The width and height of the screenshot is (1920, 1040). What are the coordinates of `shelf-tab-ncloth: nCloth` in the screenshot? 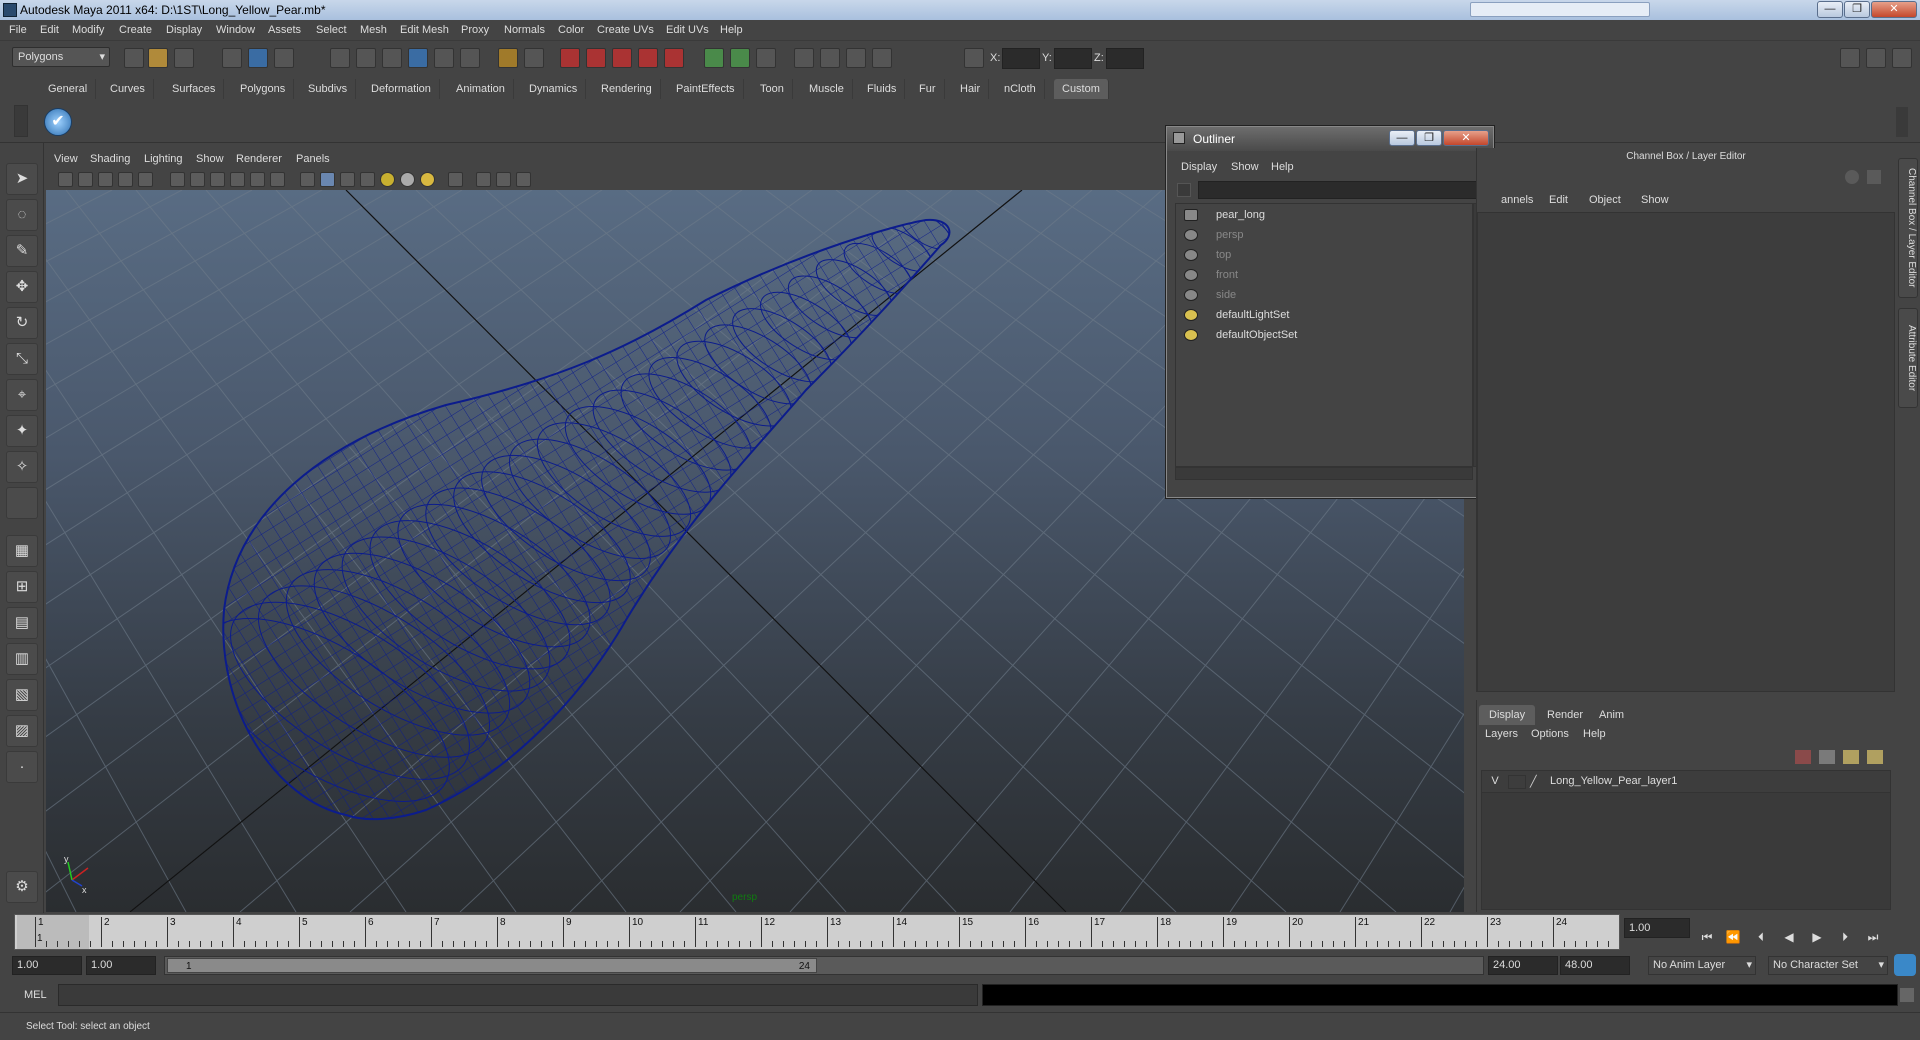 It's located at (1020, 89).